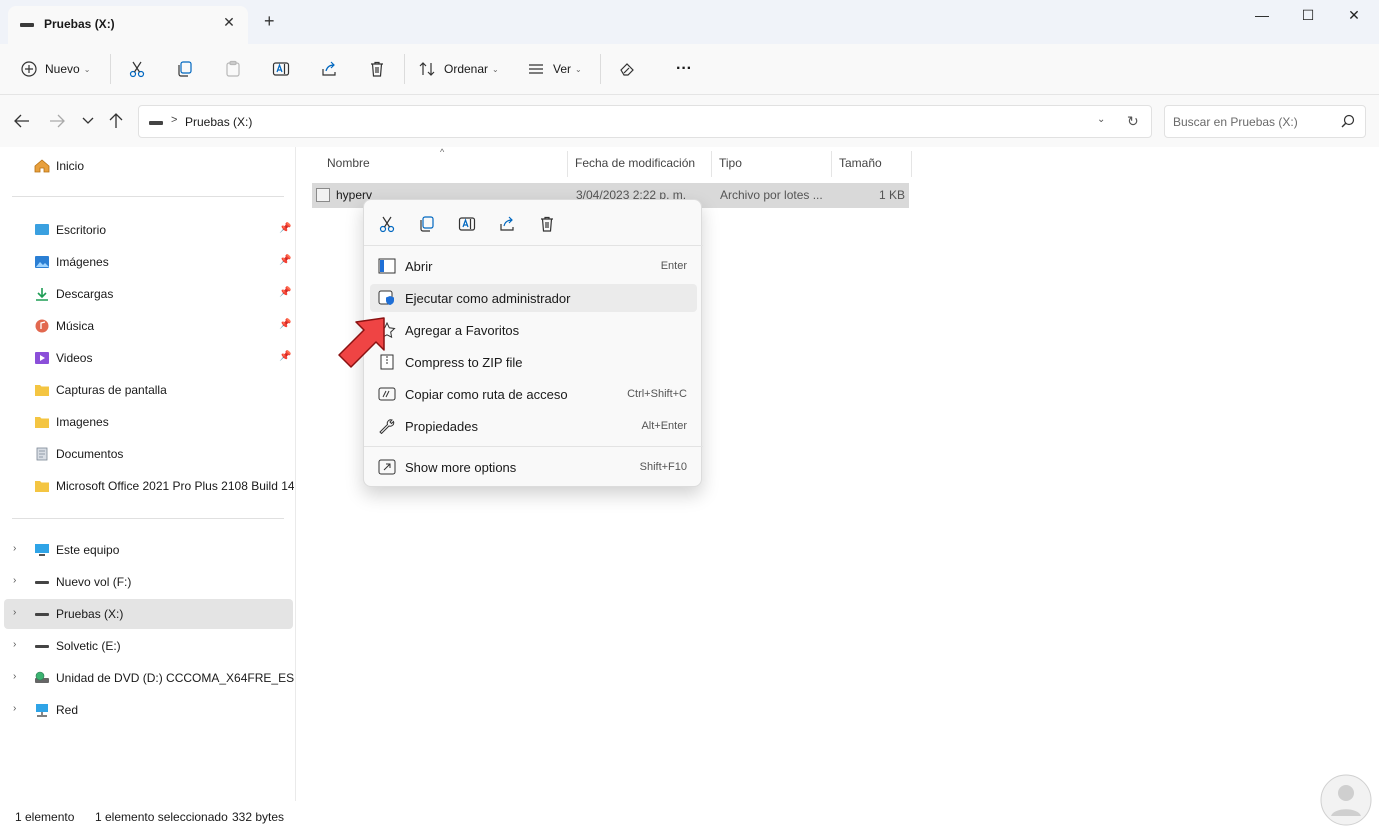  I want to click on context-delete-button, so click(547, 224).